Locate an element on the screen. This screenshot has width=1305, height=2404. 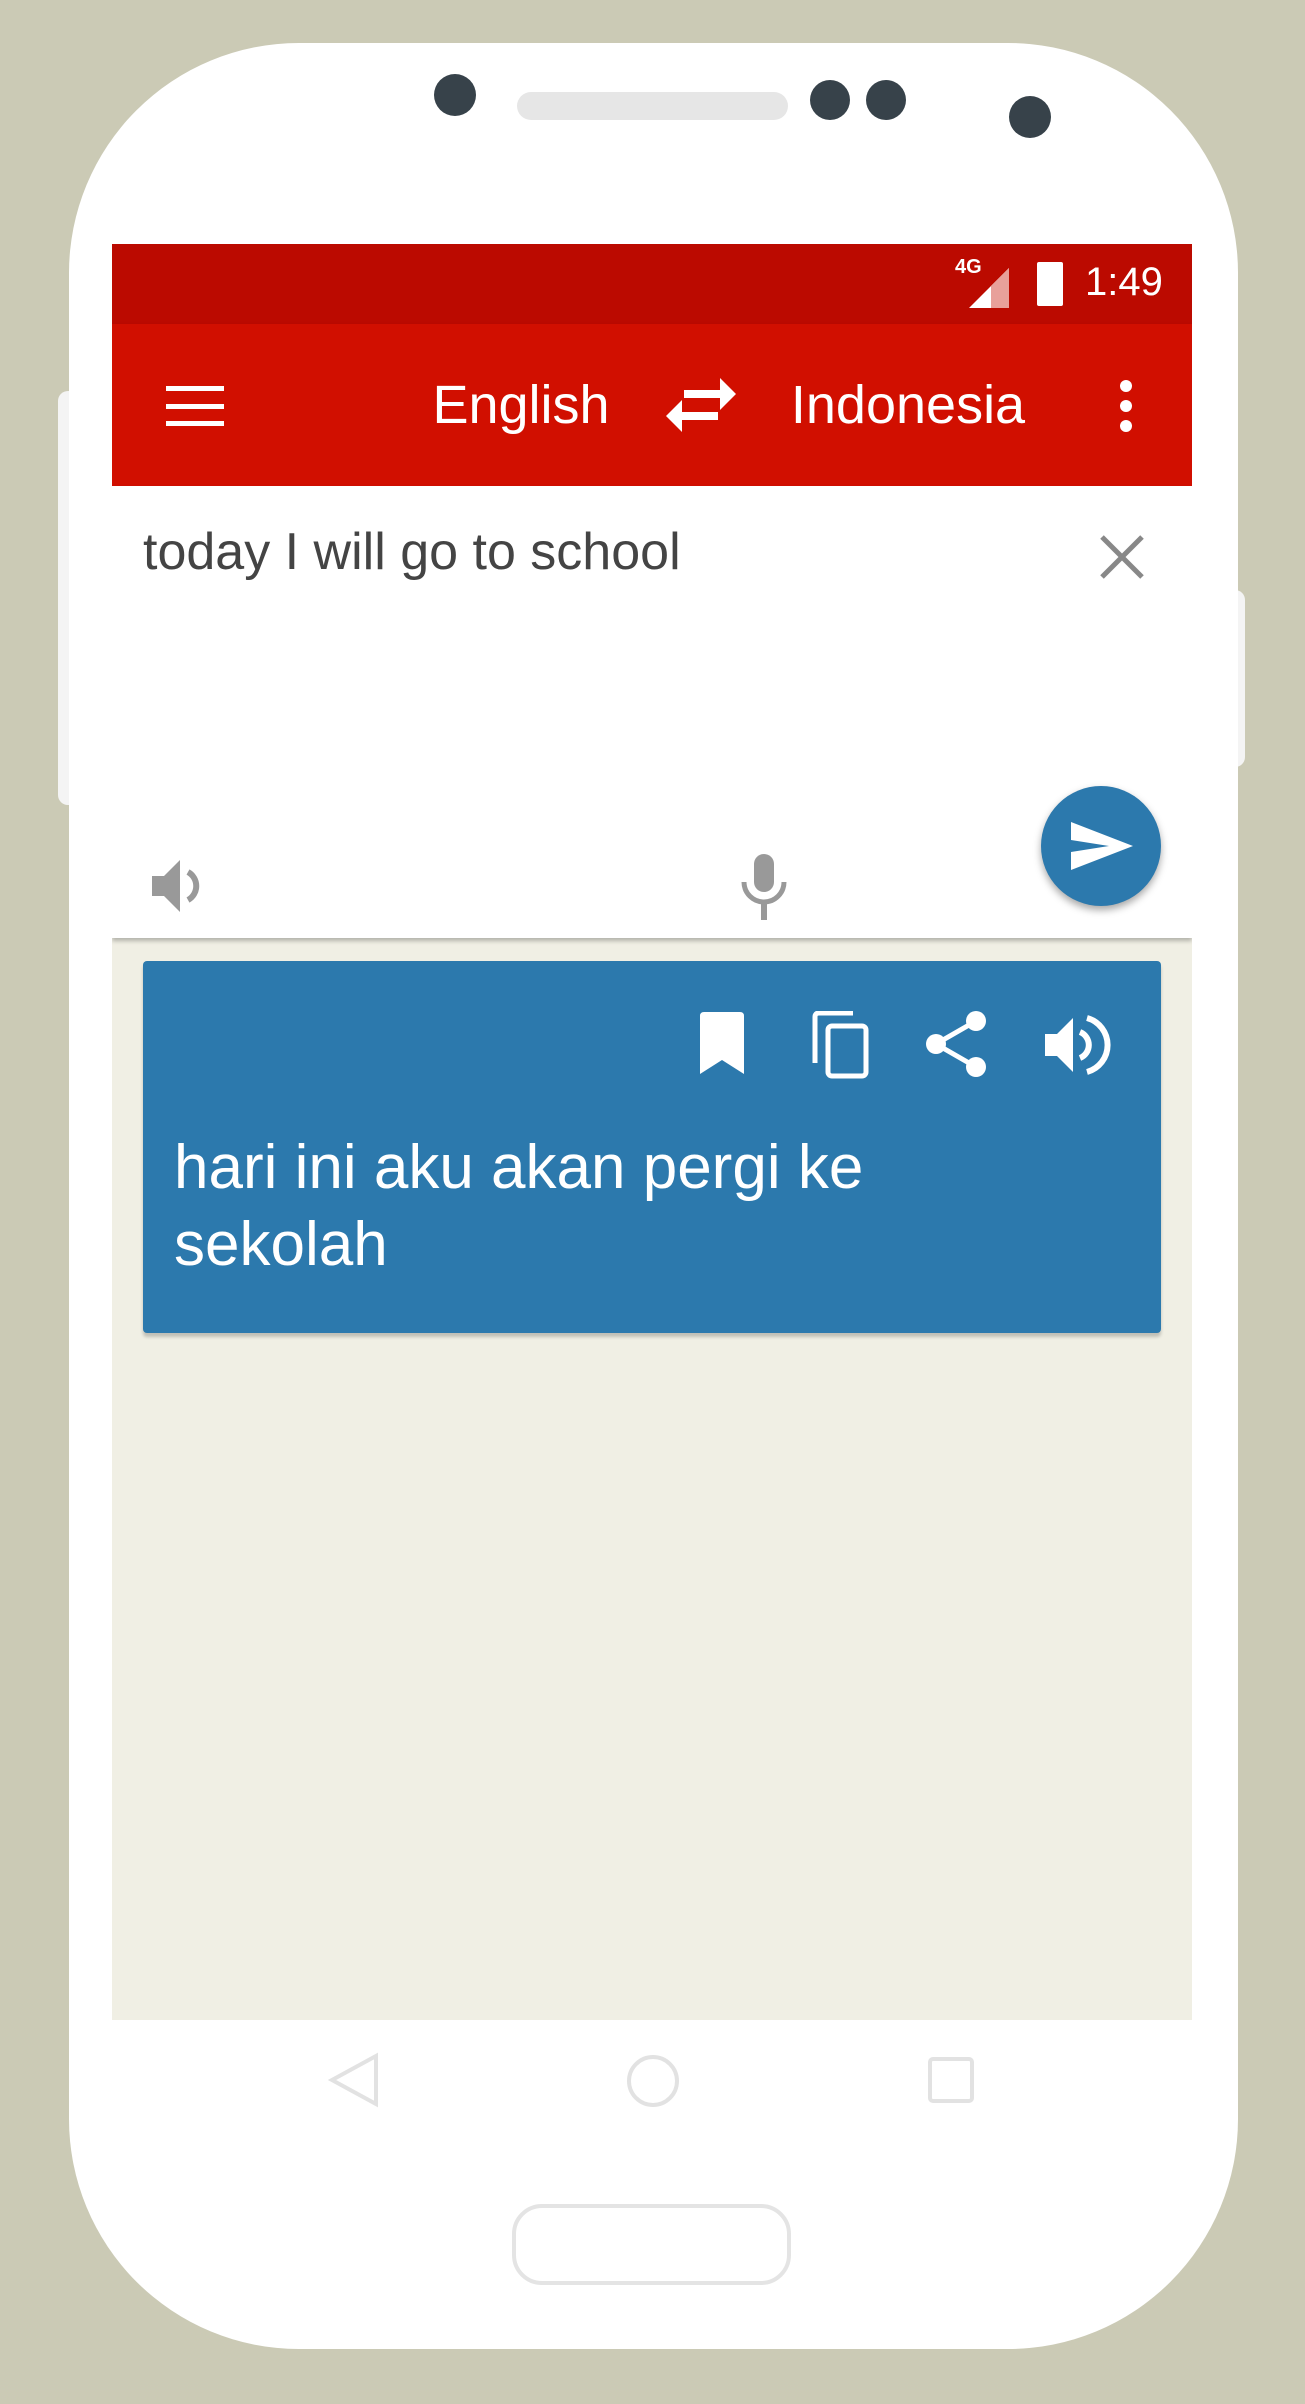
physical-home-button is located at coordinates (651, 2244).